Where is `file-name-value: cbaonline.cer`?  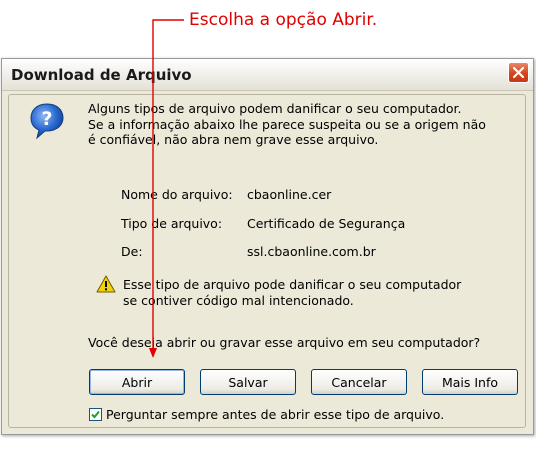 file-name-value: cbaonline.cer is located at coordinates (289, 194).